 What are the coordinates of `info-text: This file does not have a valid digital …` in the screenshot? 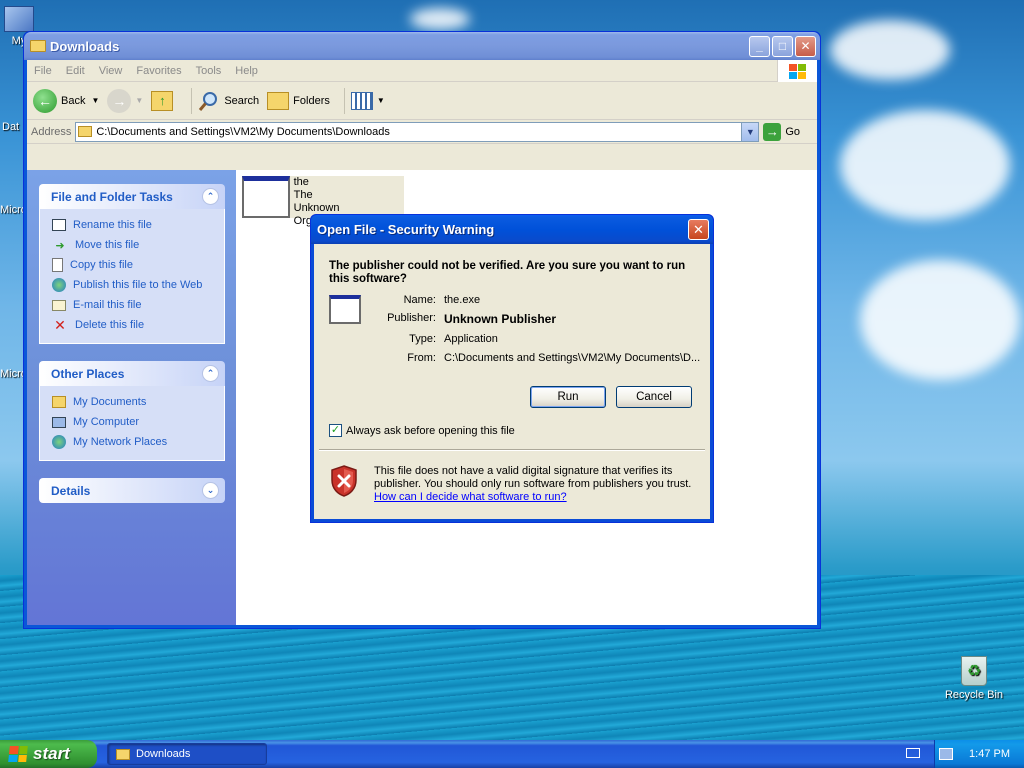 It's located at (533, 477).